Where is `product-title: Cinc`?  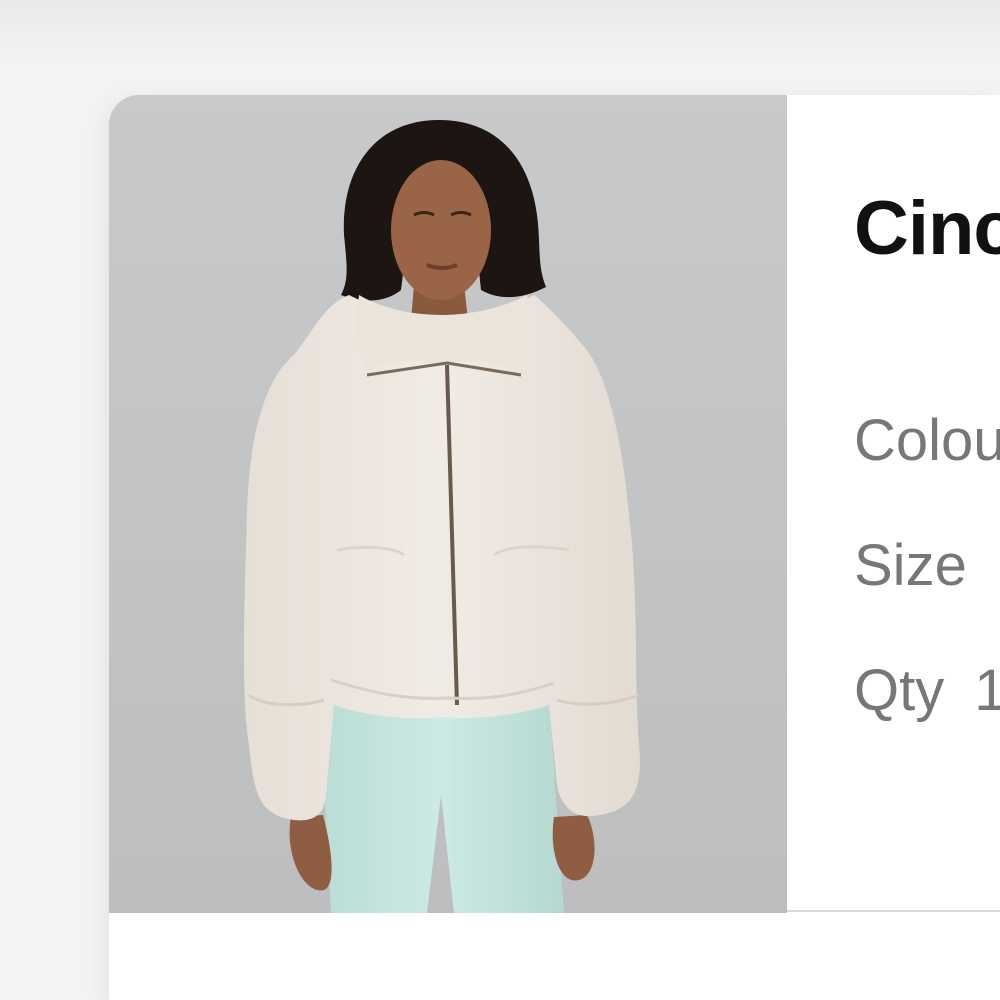
product-title: Cinc is located at coordinates (927, 228).